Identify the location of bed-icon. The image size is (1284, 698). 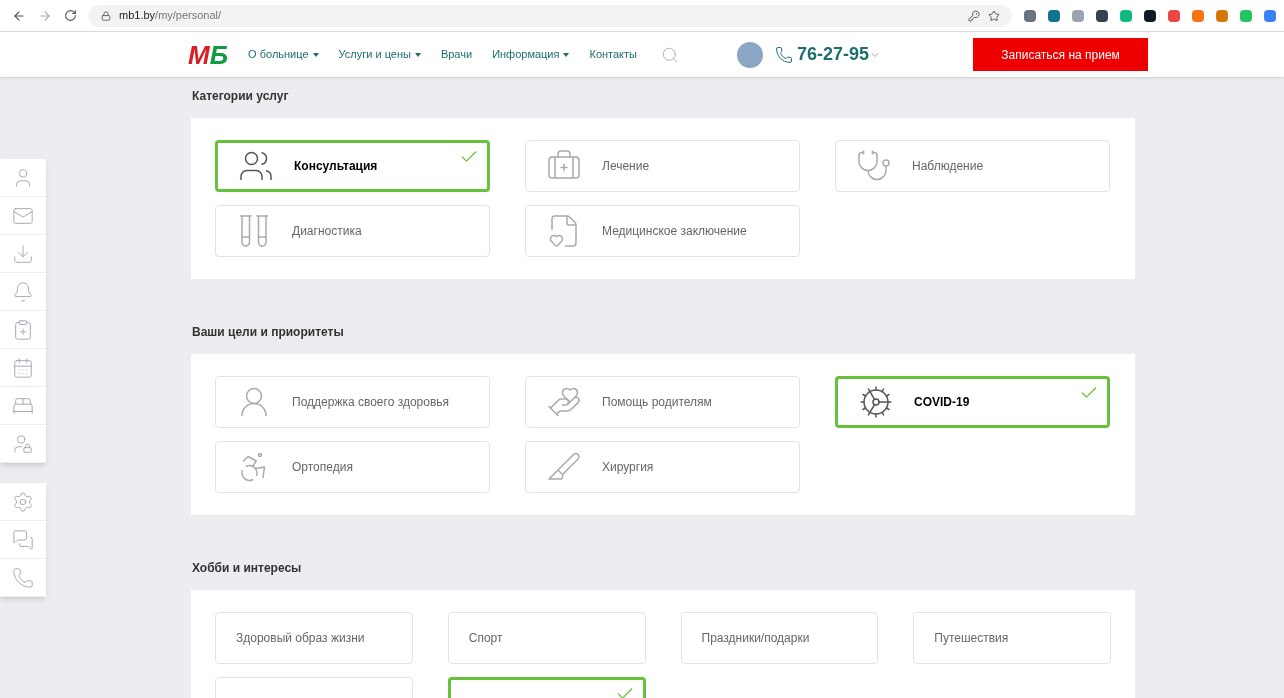
(23, 406).